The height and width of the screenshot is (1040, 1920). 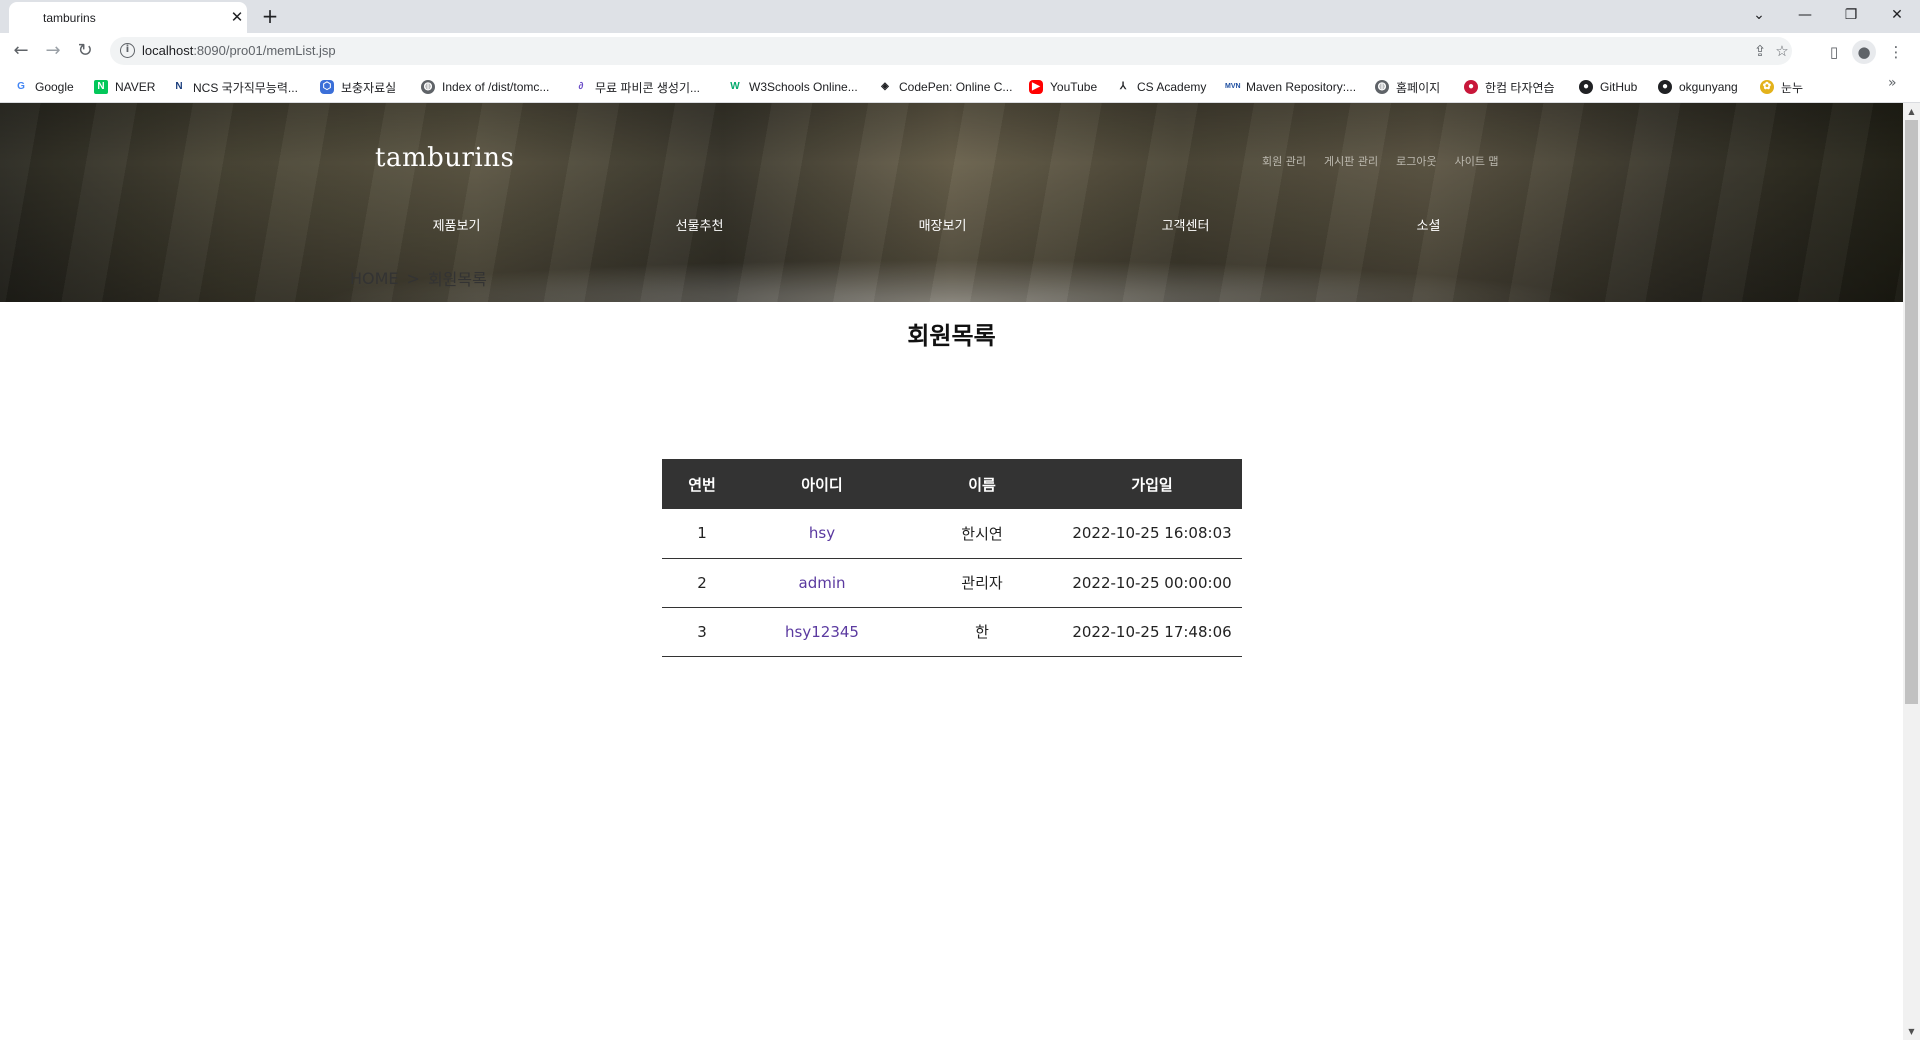 What do you see at coordinates (1911, 412) in the screenshot?
I see `scroll-thumb` at bounding box center [1911, 412].